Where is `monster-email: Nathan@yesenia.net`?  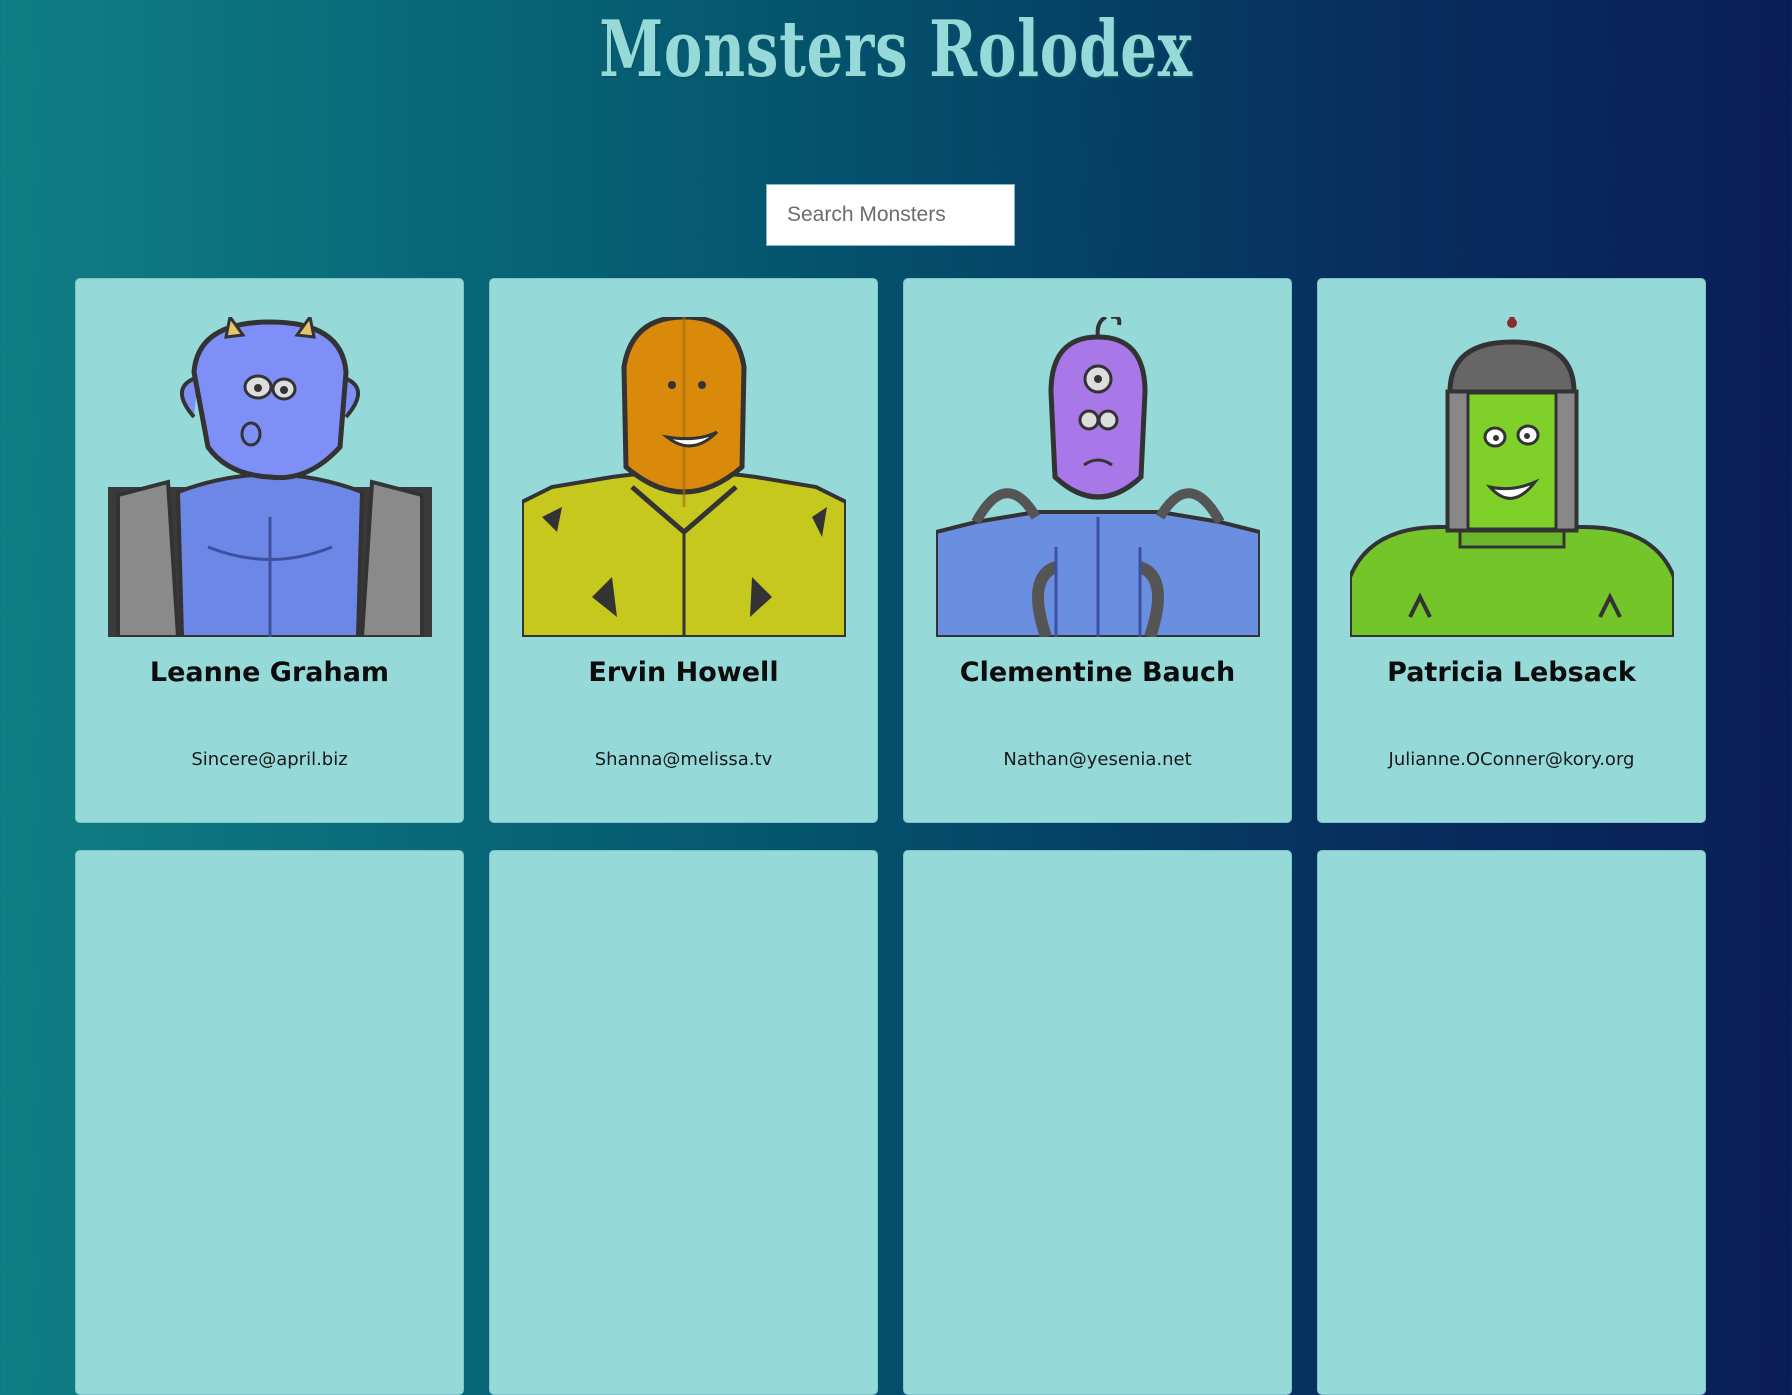 monster-email: Nathan@yesenia.net is located at coordinates (1097, 759).